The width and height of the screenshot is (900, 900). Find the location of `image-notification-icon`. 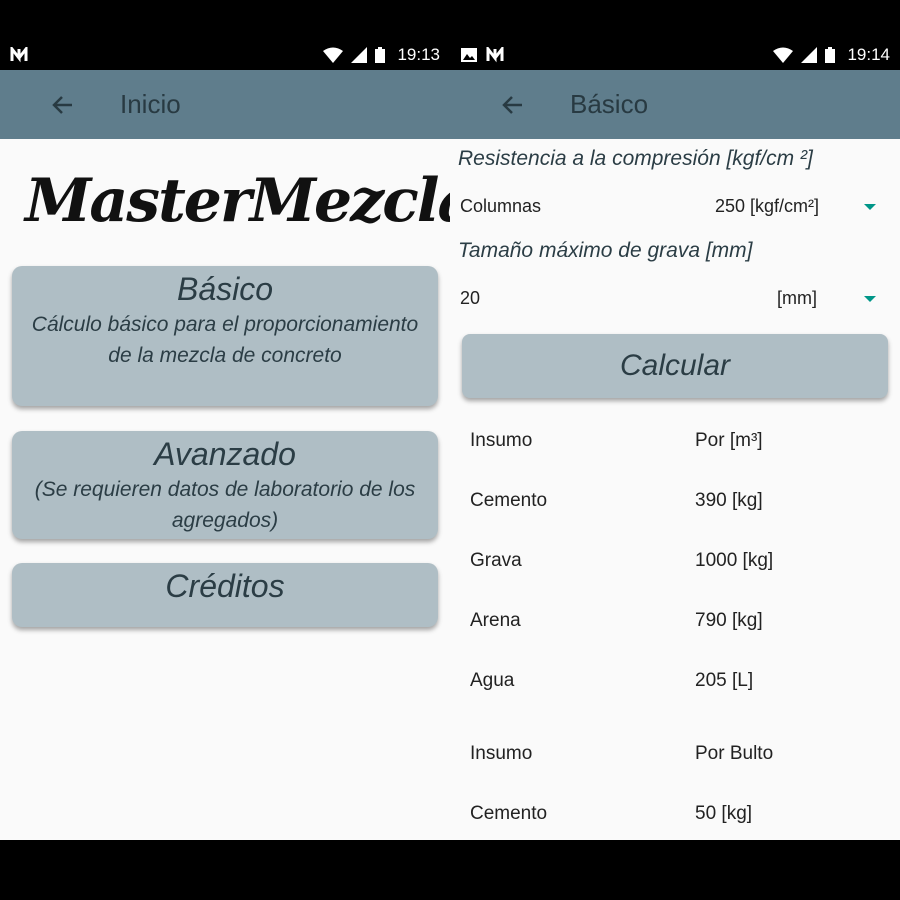

image-notification-icon is located at coordinates (469, 55).